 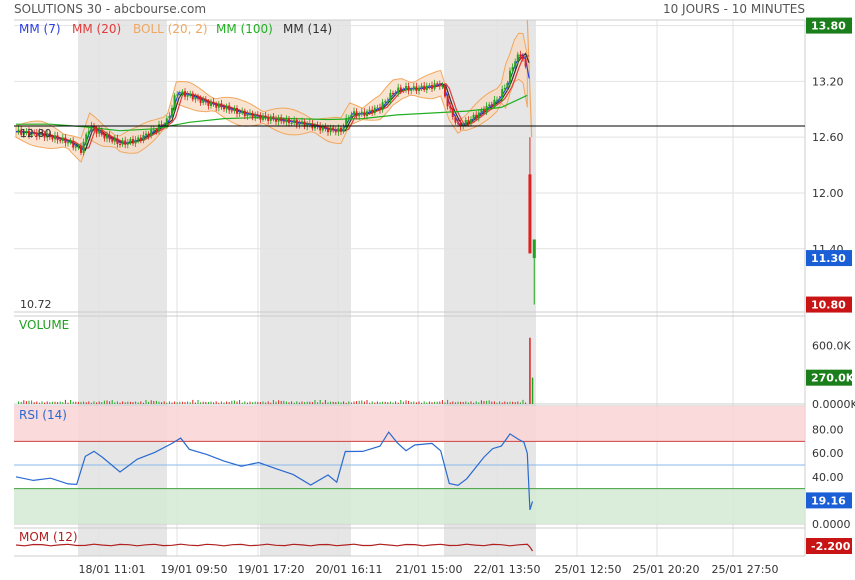 What do you see at coordinates (666, 569) in the screenshot?
I see `time-tick-7: 25/01 20:20` at bounding box center [666, 569].